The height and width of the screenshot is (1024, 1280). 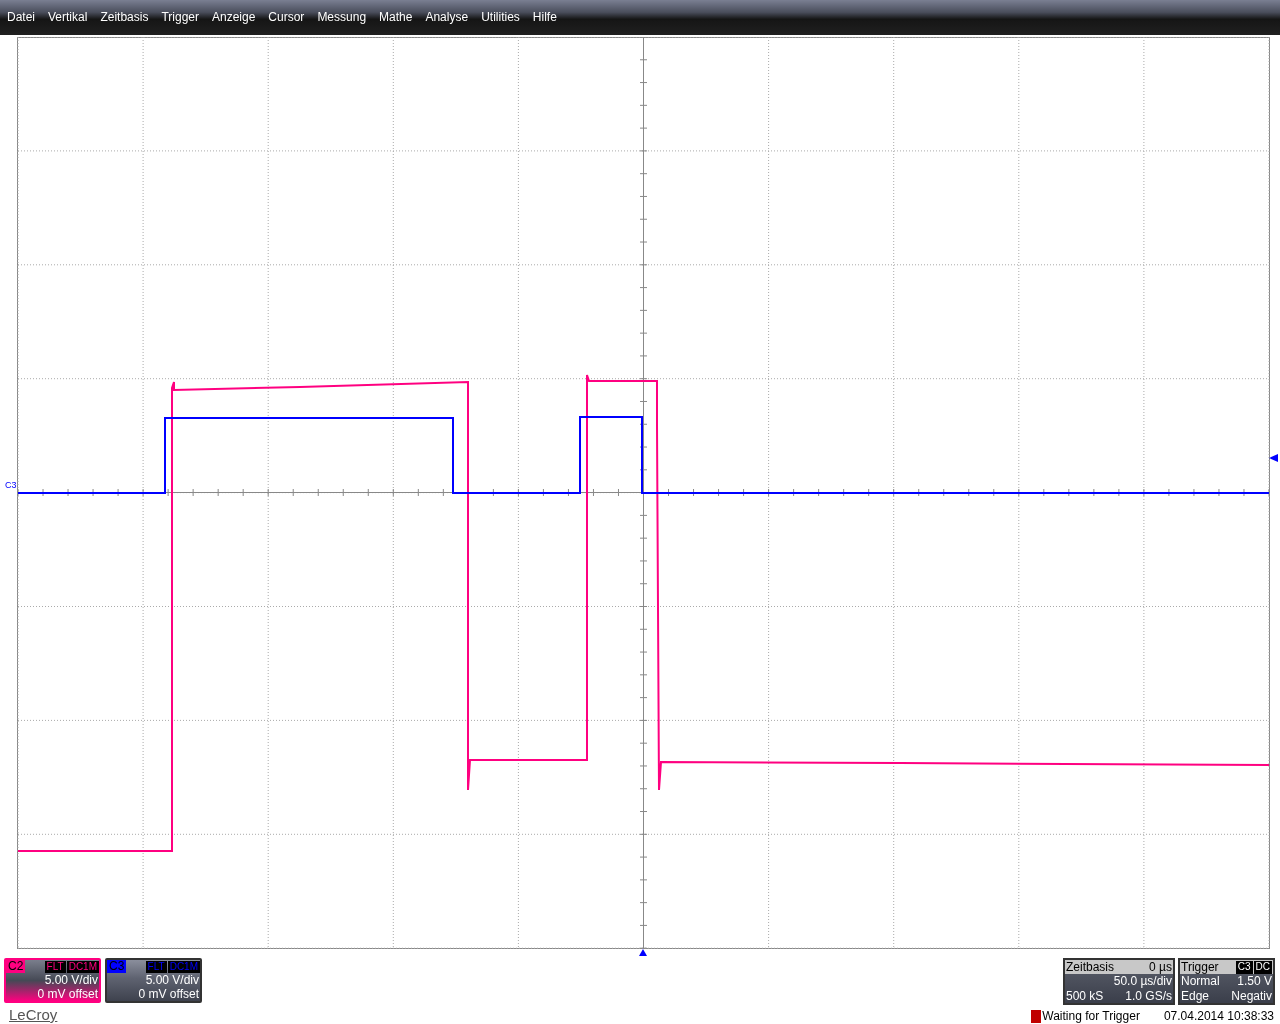 I want to click on trigger-level-marker-icon, so click(x=1273, y=458).